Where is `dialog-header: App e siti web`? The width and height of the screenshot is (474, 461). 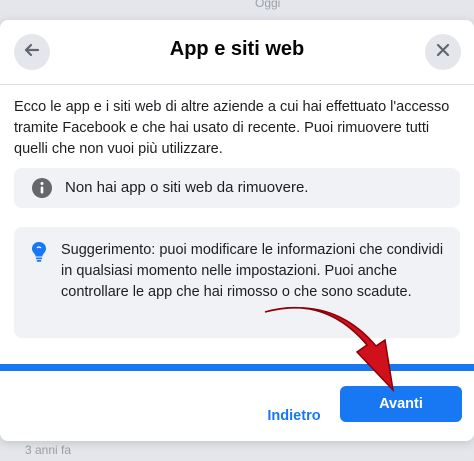 dialog-header: App e siti web is located at coordinates (237, 52).